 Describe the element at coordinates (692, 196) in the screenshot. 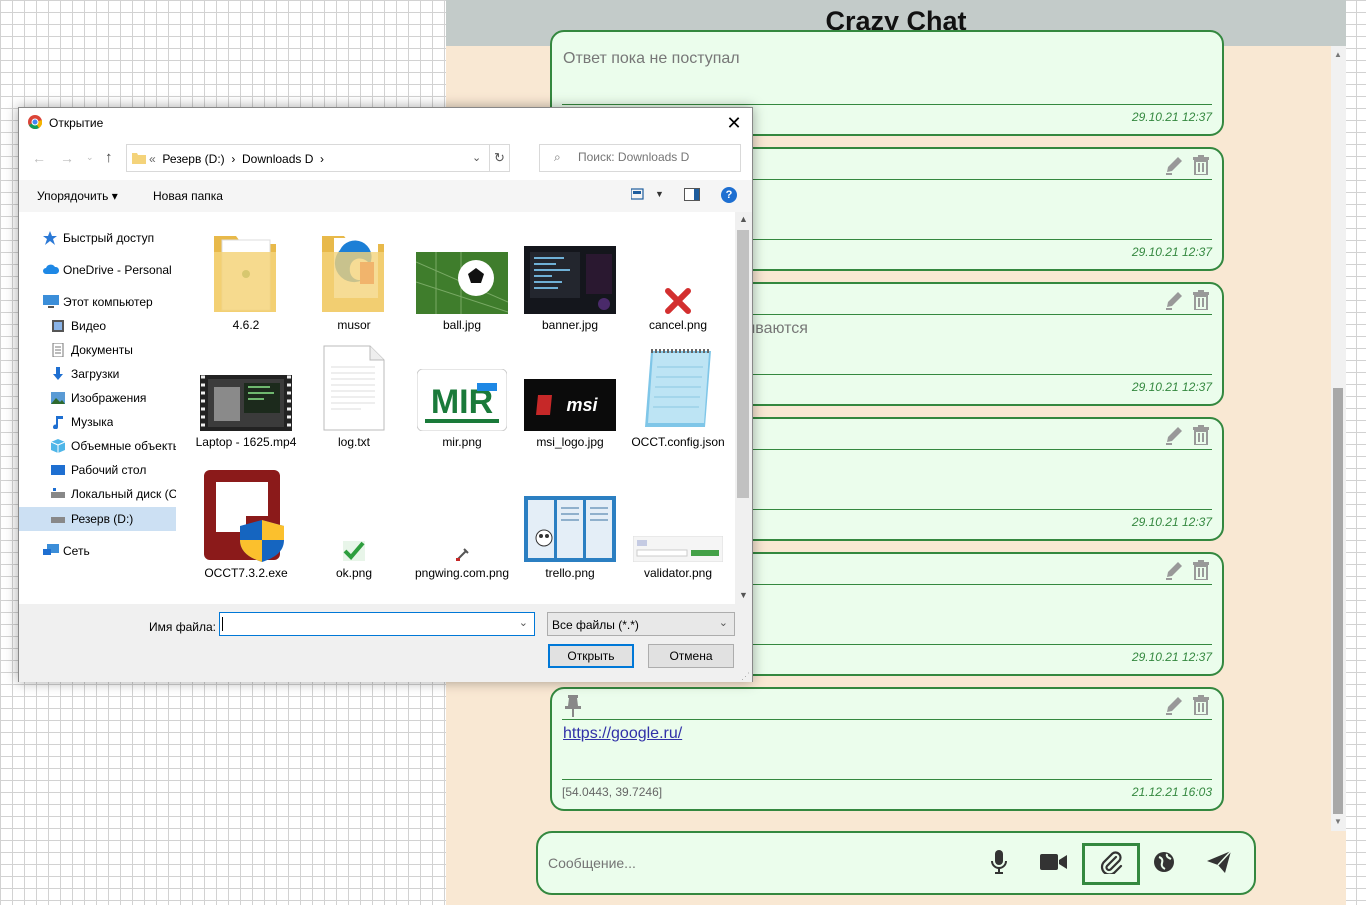

I see `preview-pane-icon` at that location.